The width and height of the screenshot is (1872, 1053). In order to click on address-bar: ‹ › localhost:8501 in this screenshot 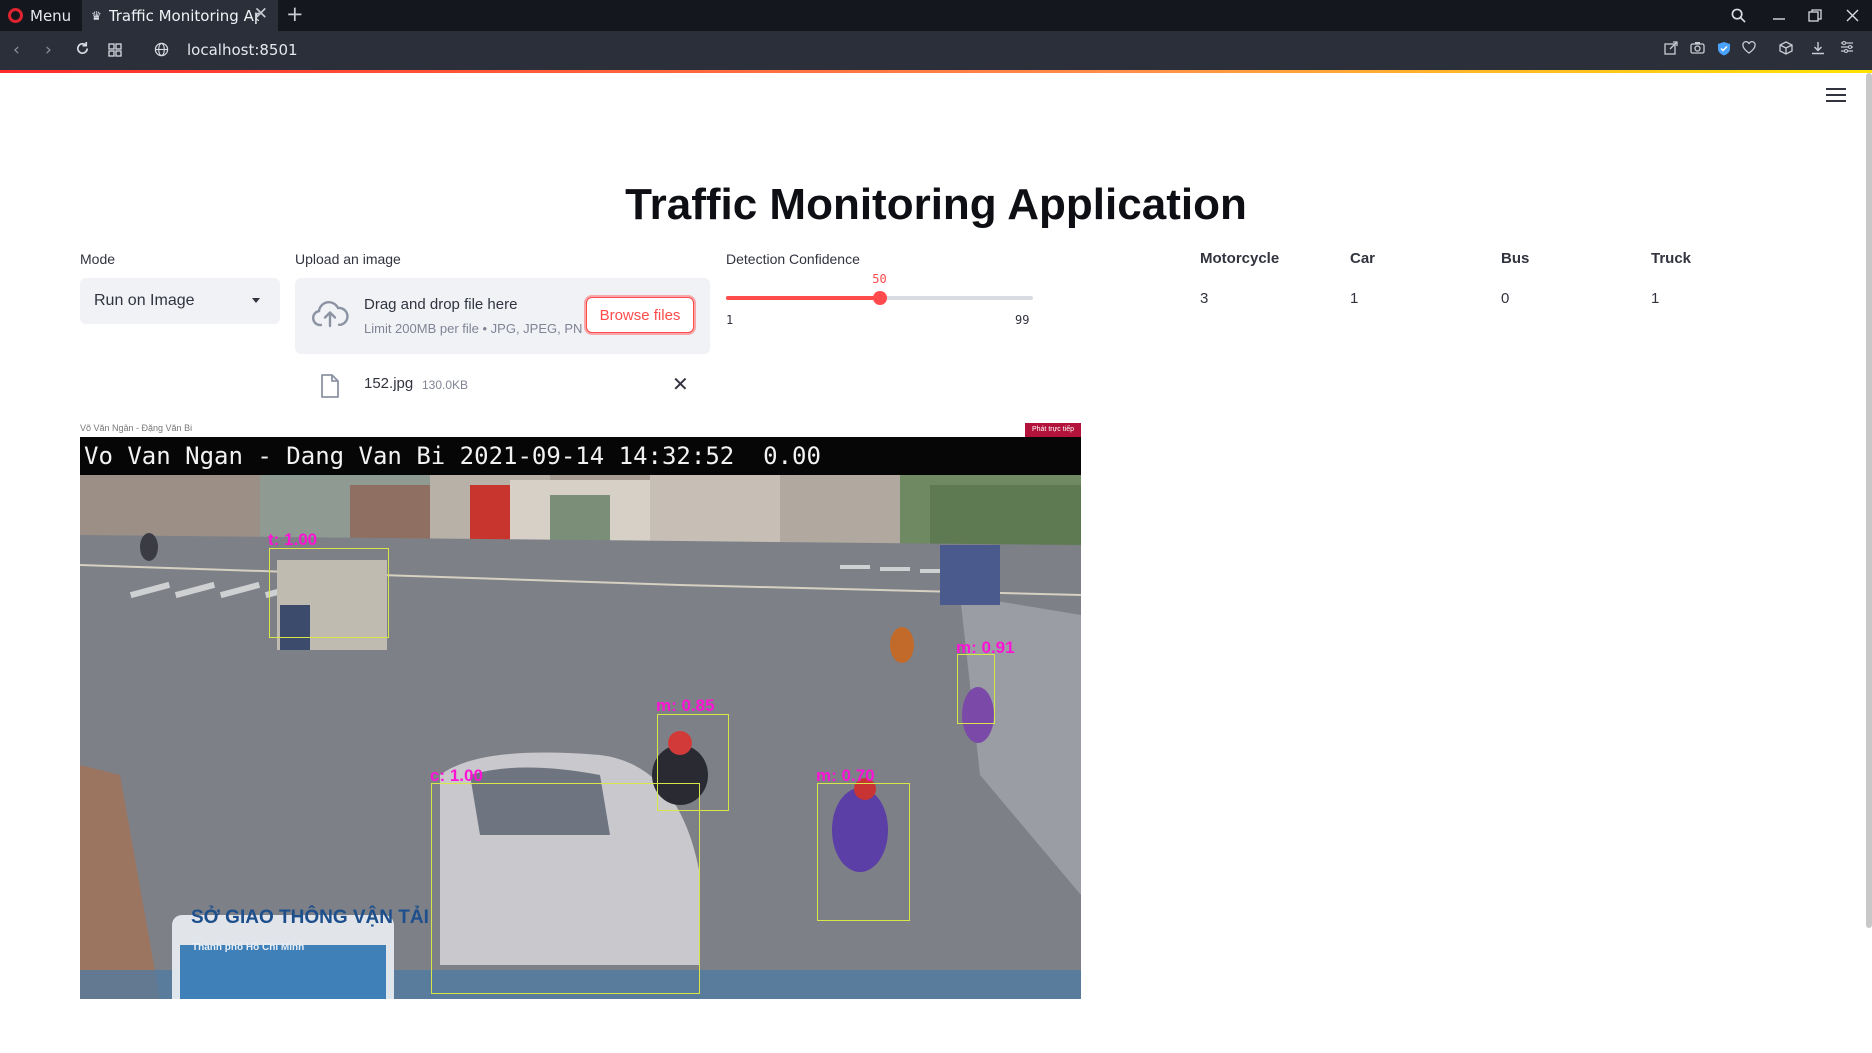, I will do `click(936, 50)`.